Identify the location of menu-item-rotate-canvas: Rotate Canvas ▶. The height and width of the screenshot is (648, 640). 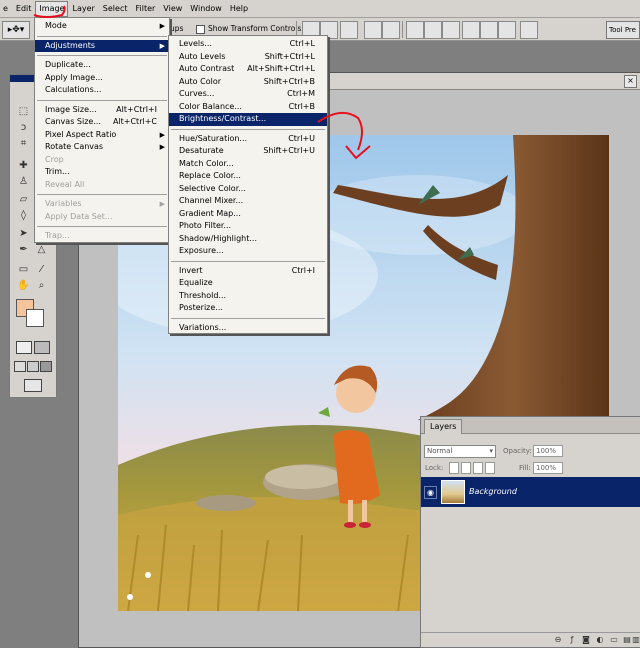
(102, 147).